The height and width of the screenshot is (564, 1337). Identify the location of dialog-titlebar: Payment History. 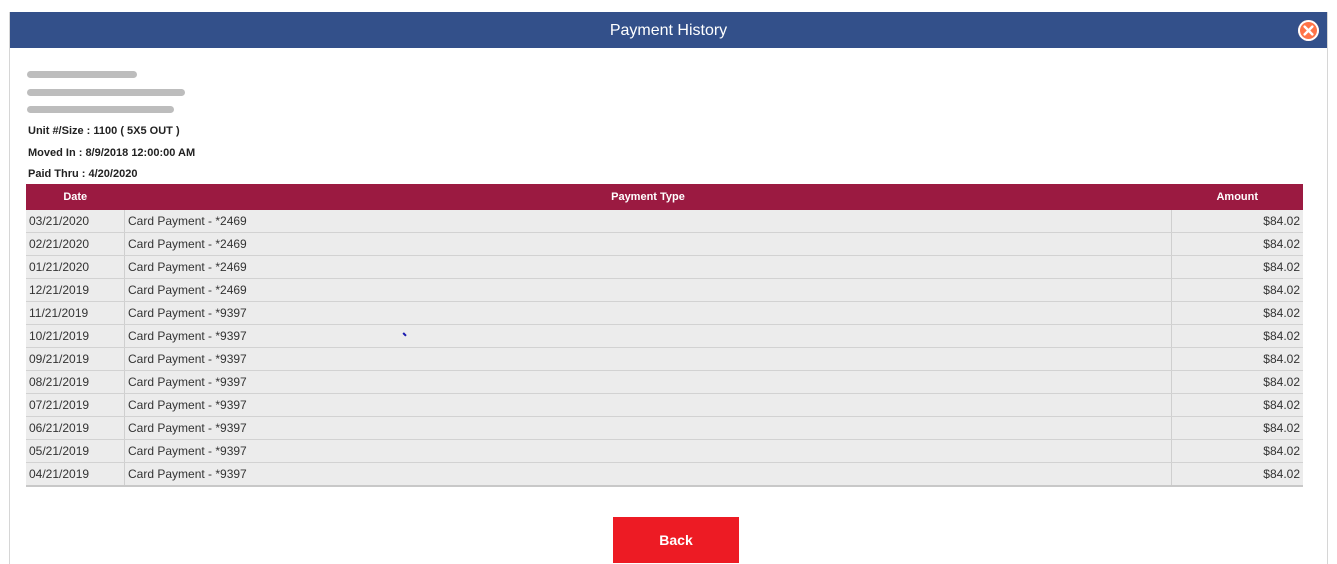
(668, 30).